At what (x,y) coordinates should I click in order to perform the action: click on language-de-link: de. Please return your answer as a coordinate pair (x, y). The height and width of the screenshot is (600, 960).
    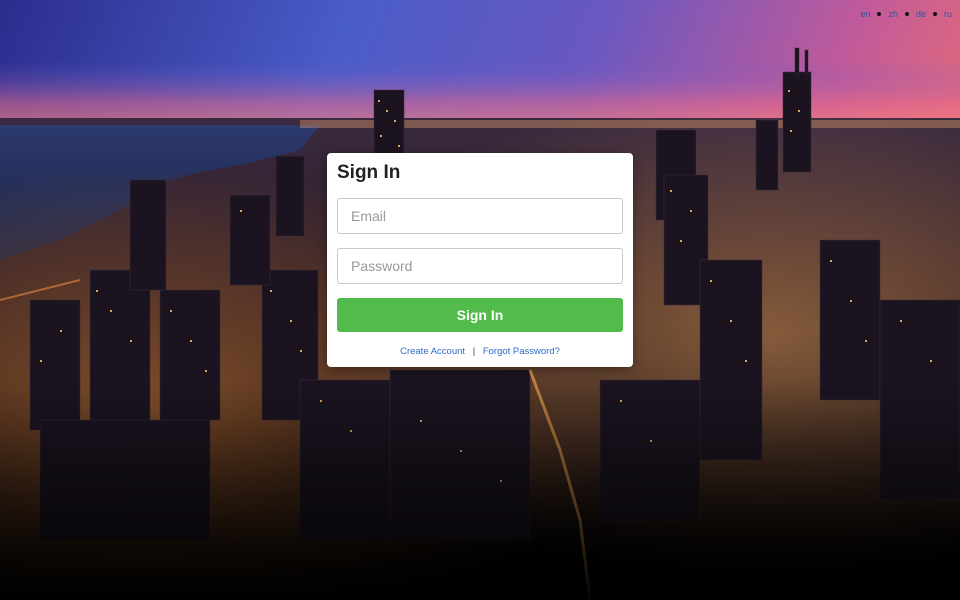
    Looking at the image, I should click on (921, 14).